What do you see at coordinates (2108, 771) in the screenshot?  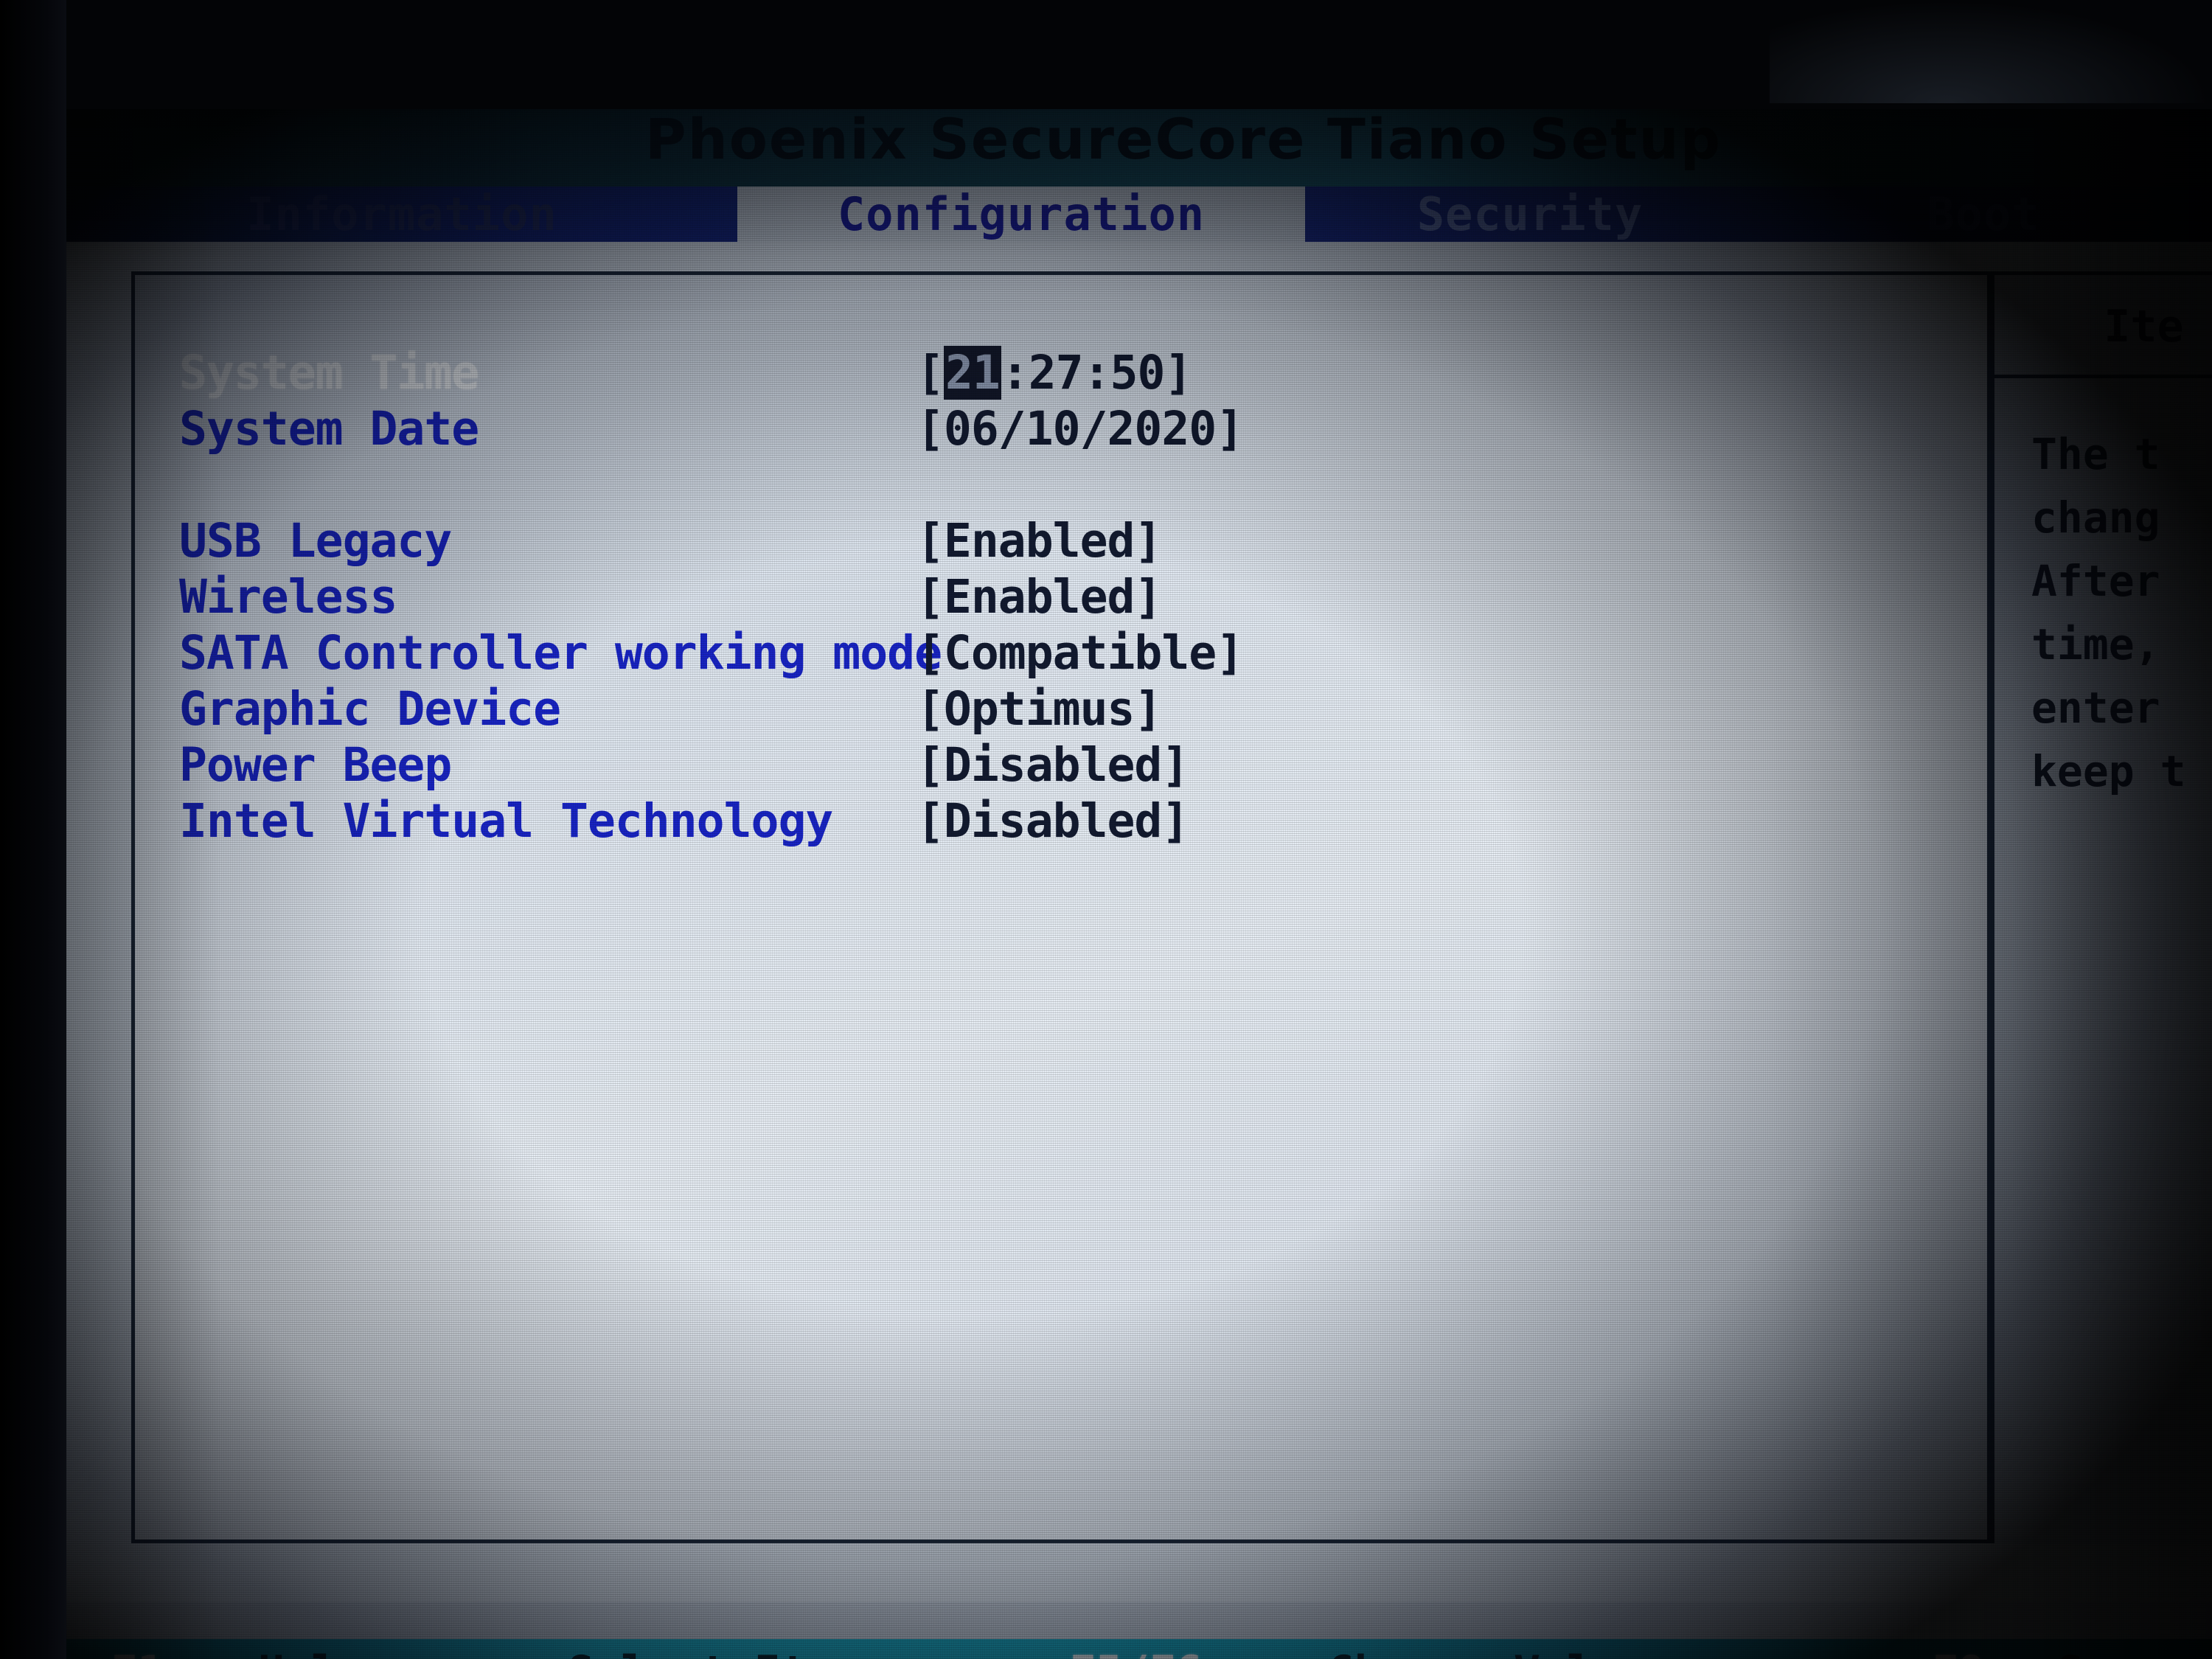 I see `help-line: keep t` at bounding box center [2108, 771].